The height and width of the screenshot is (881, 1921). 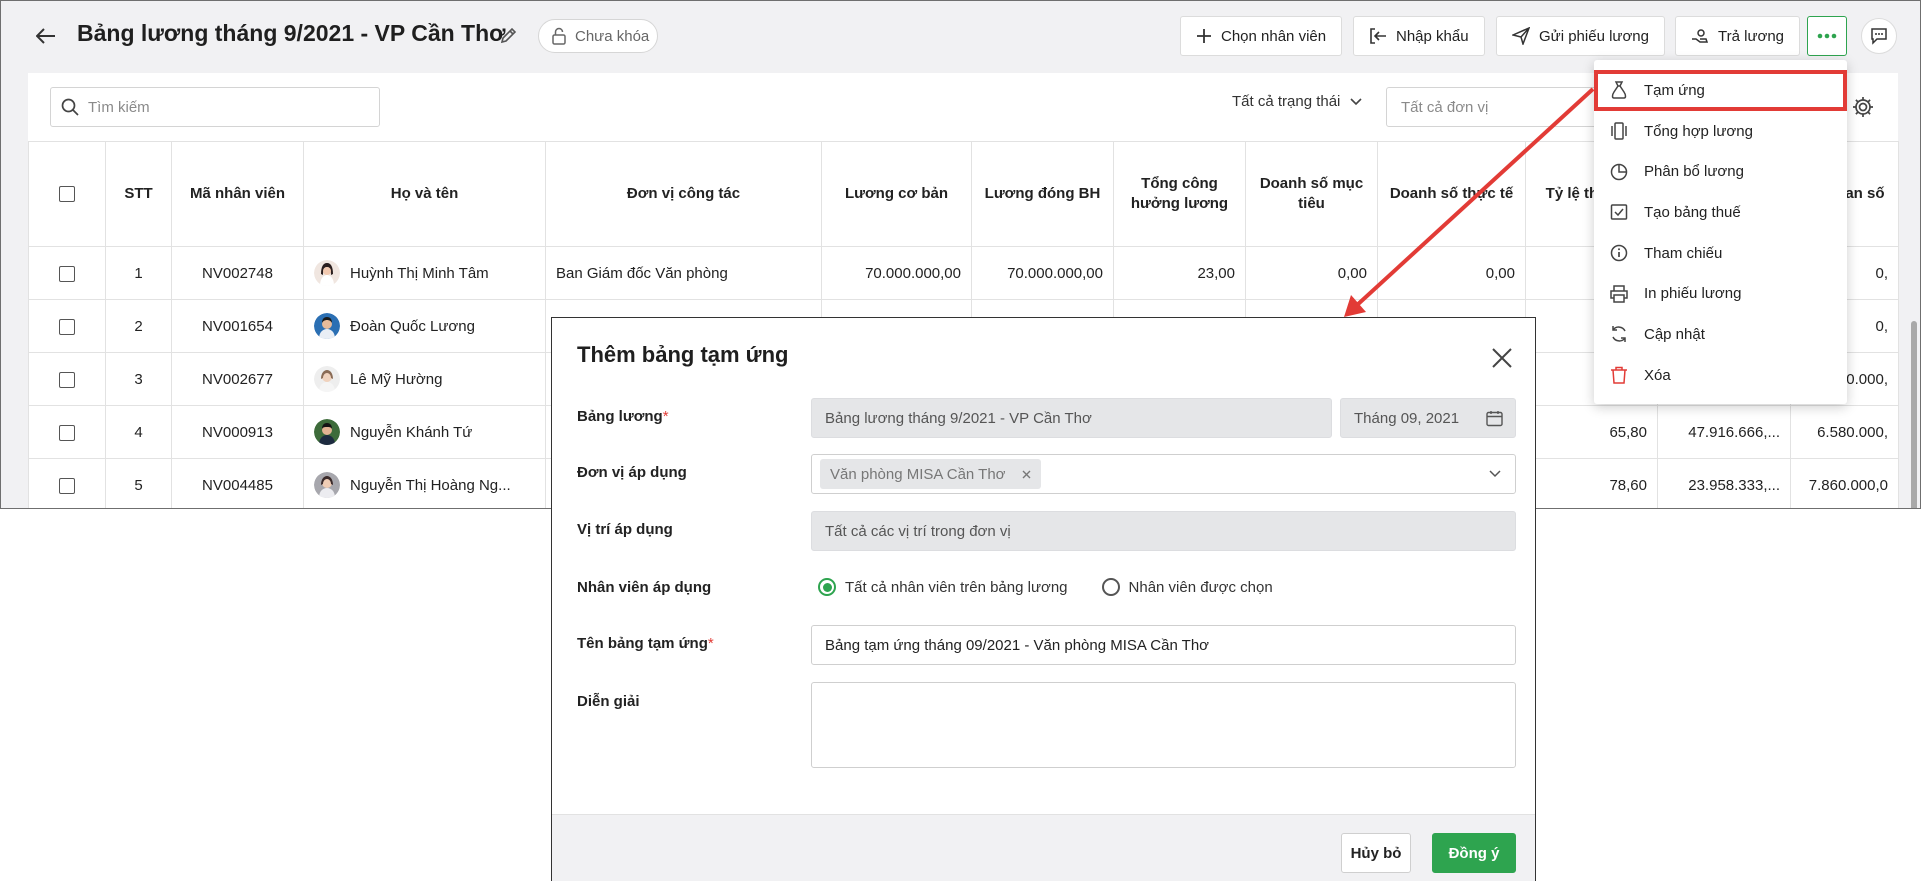 I want to click on radio-selected-label: Nhân viên được chọn, so click(x=1200, y=587).